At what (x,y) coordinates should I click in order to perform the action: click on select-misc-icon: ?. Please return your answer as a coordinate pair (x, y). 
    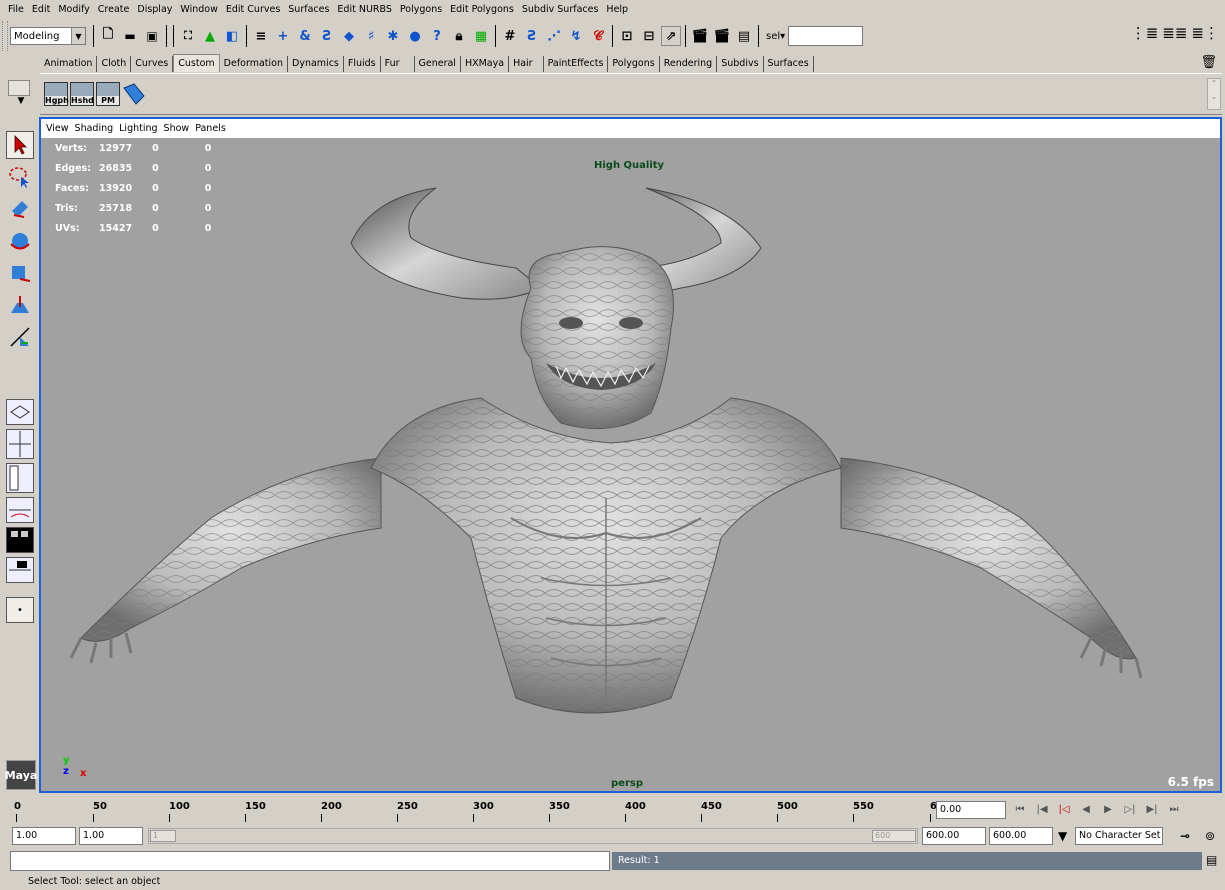
    Looking at the image, I should click on (437, 36).